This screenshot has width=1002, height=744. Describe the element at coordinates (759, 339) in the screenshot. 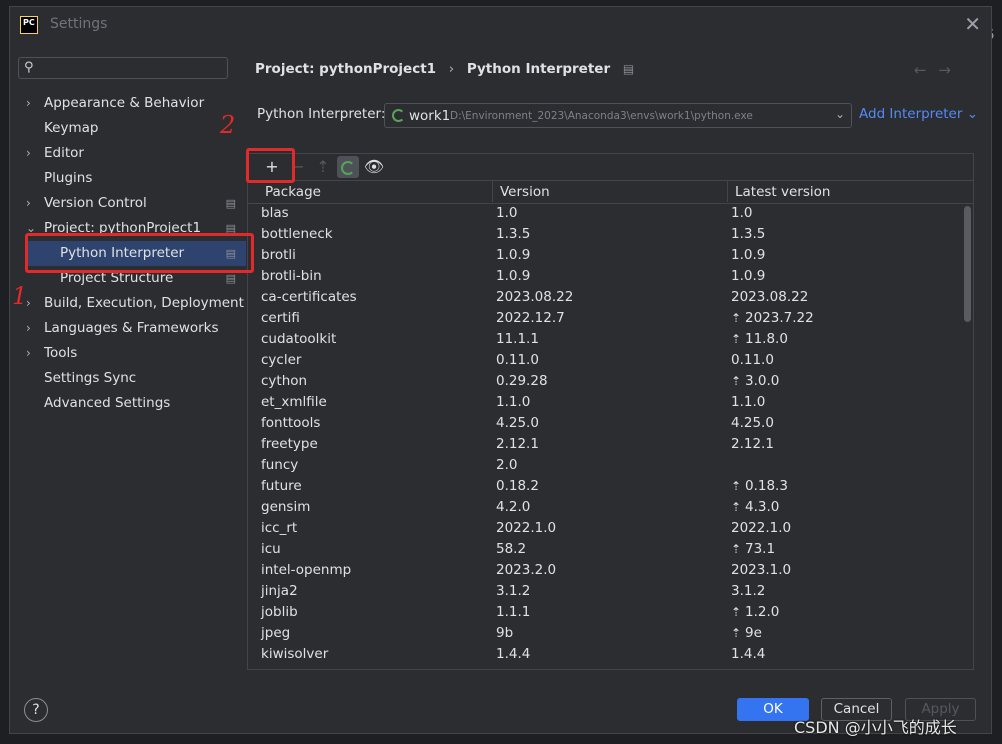

I see `package-latest-version: ⇡ 11.8.0` at that location.